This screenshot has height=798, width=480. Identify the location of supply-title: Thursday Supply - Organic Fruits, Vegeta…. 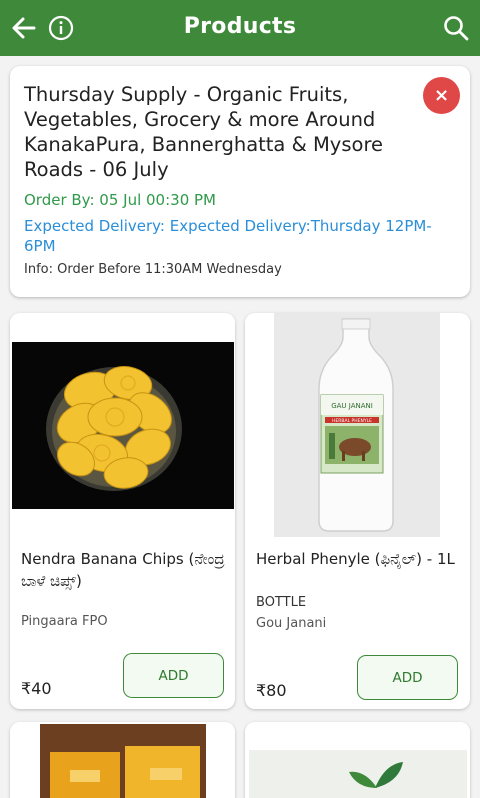
(204, 132).